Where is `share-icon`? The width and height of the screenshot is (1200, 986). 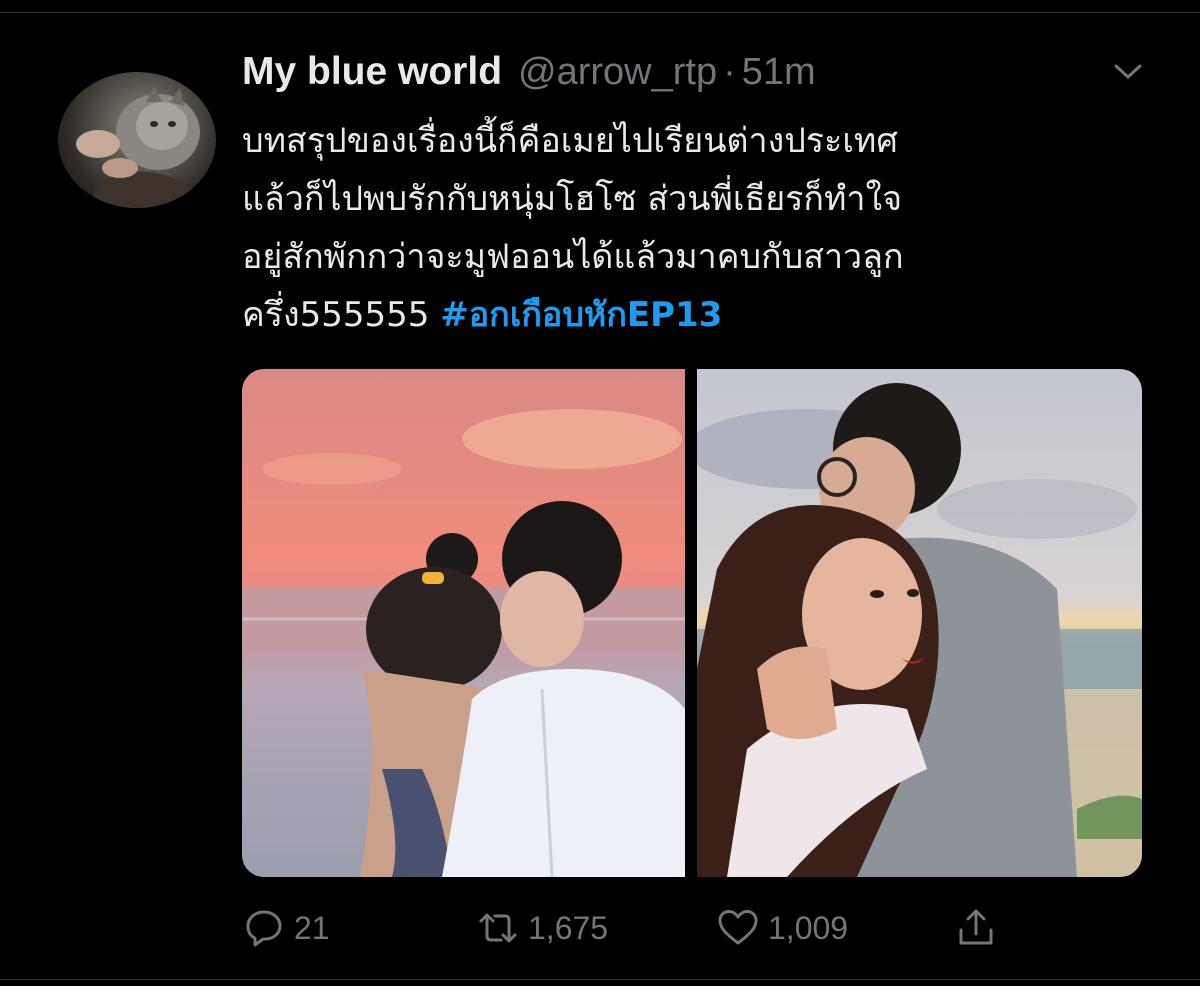
share-icon is located at coordinates (976, 928).